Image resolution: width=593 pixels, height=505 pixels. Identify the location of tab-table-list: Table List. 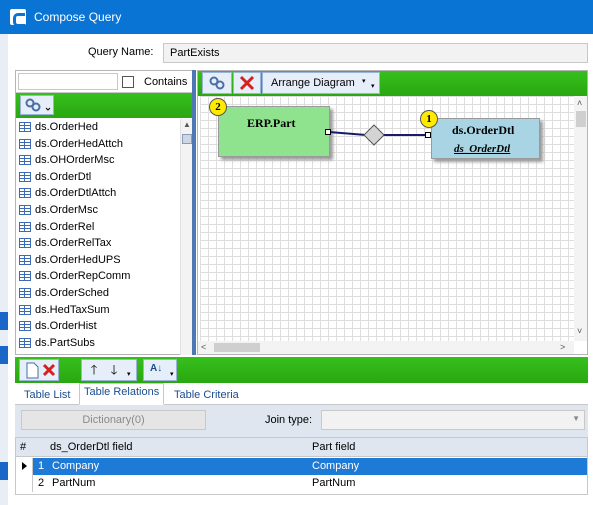
(47, 396).